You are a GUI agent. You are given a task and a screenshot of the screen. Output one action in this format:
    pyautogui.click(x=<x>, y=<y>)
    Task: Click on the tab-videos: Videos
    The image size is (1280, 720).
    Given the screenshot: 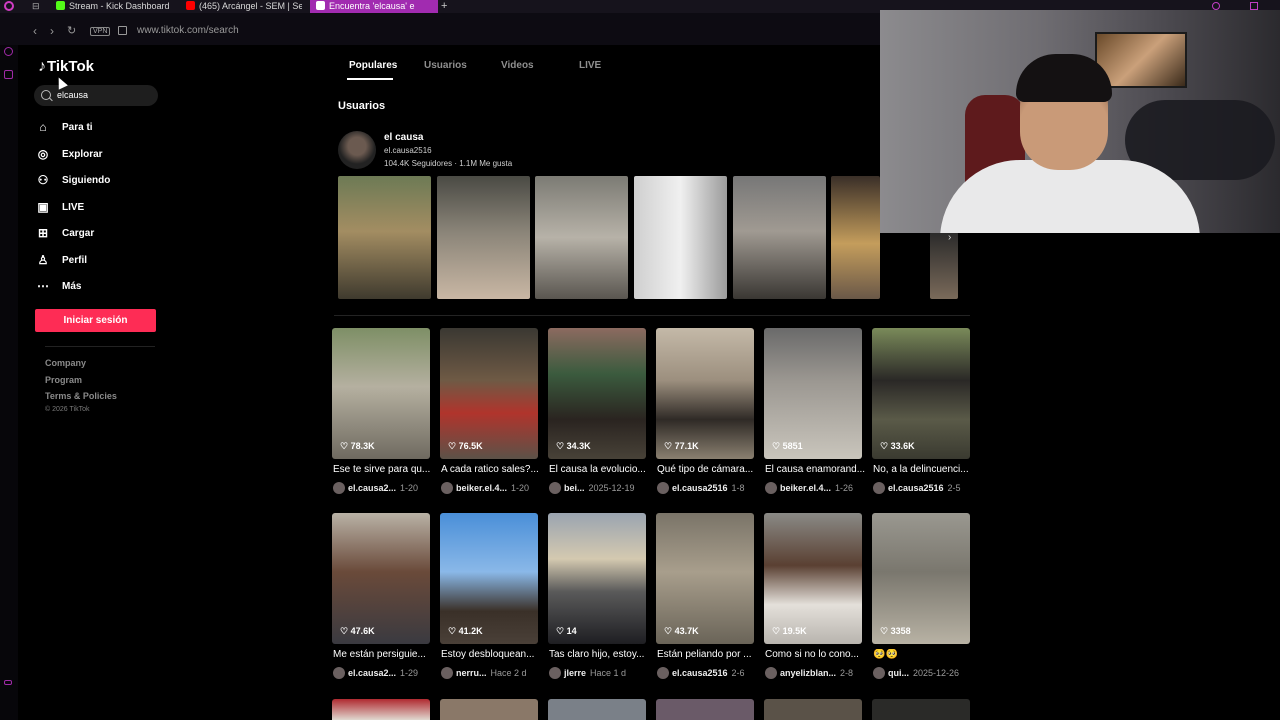 What is the action you would take?
    pyautogui.click(x=517, y=65)
    